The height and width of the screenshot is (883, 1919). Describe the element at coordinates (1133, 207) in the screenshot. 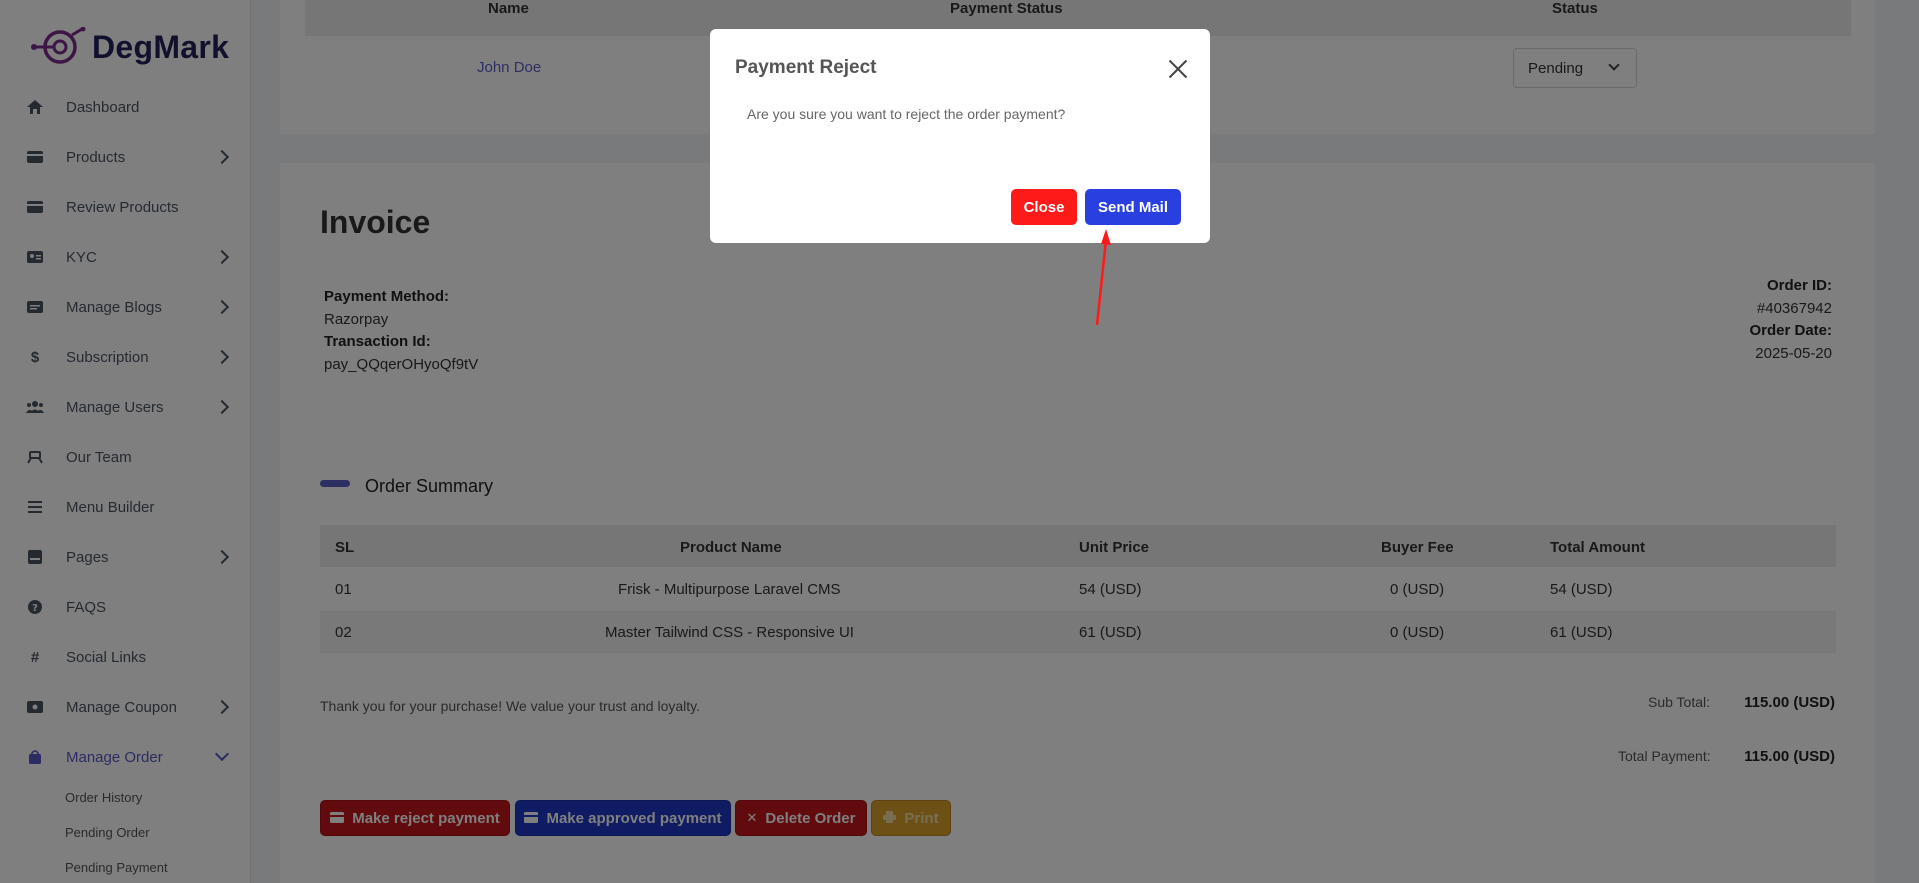

I see `send-mail-button: Send Mail` at that location.